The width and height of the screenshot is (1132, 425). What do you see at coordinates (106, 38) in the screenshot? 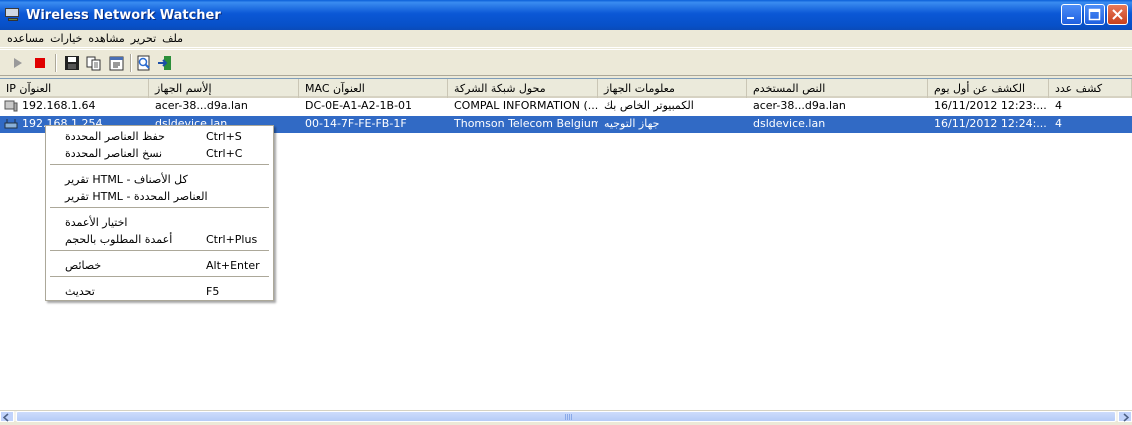
I see `menu-view: مشاهده` at bounding box center [106, 38].